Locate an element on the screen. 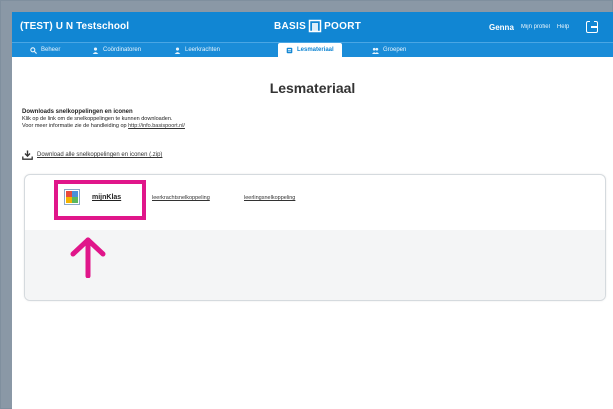 The image size is (613, 409). page-title: Lesmateriaal is located at coordinates (312, 88).